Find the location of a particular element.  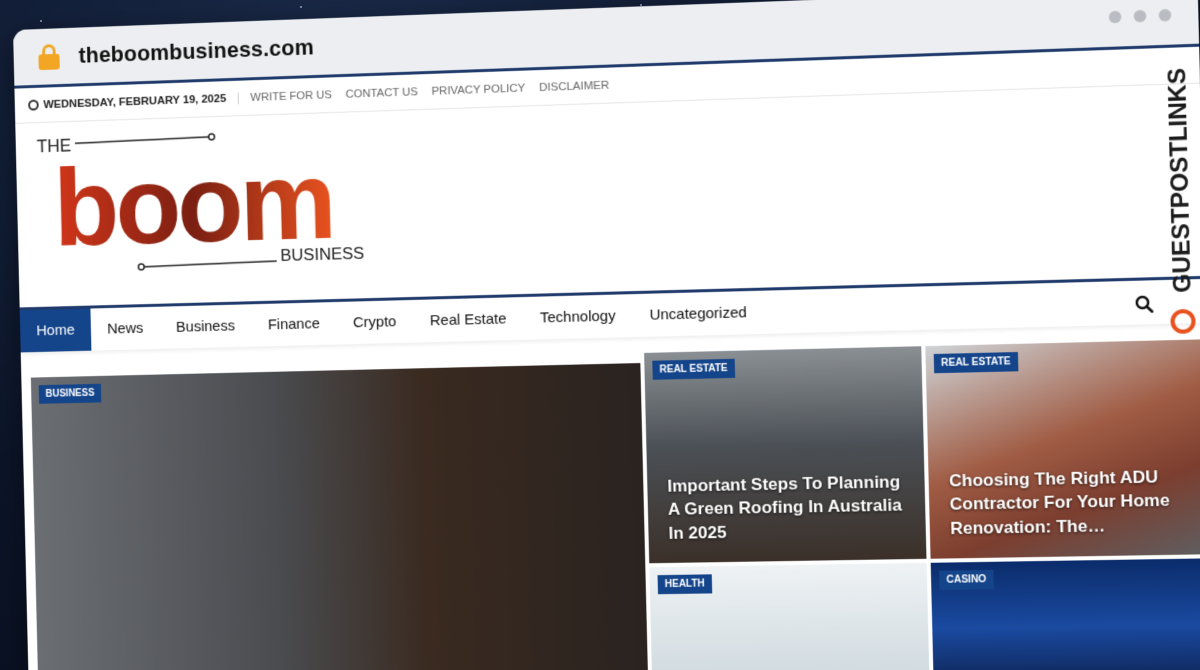

date-display: WEDNESDAY, FEBRUARY 19, 2025 is located at coordinates (133, 101).